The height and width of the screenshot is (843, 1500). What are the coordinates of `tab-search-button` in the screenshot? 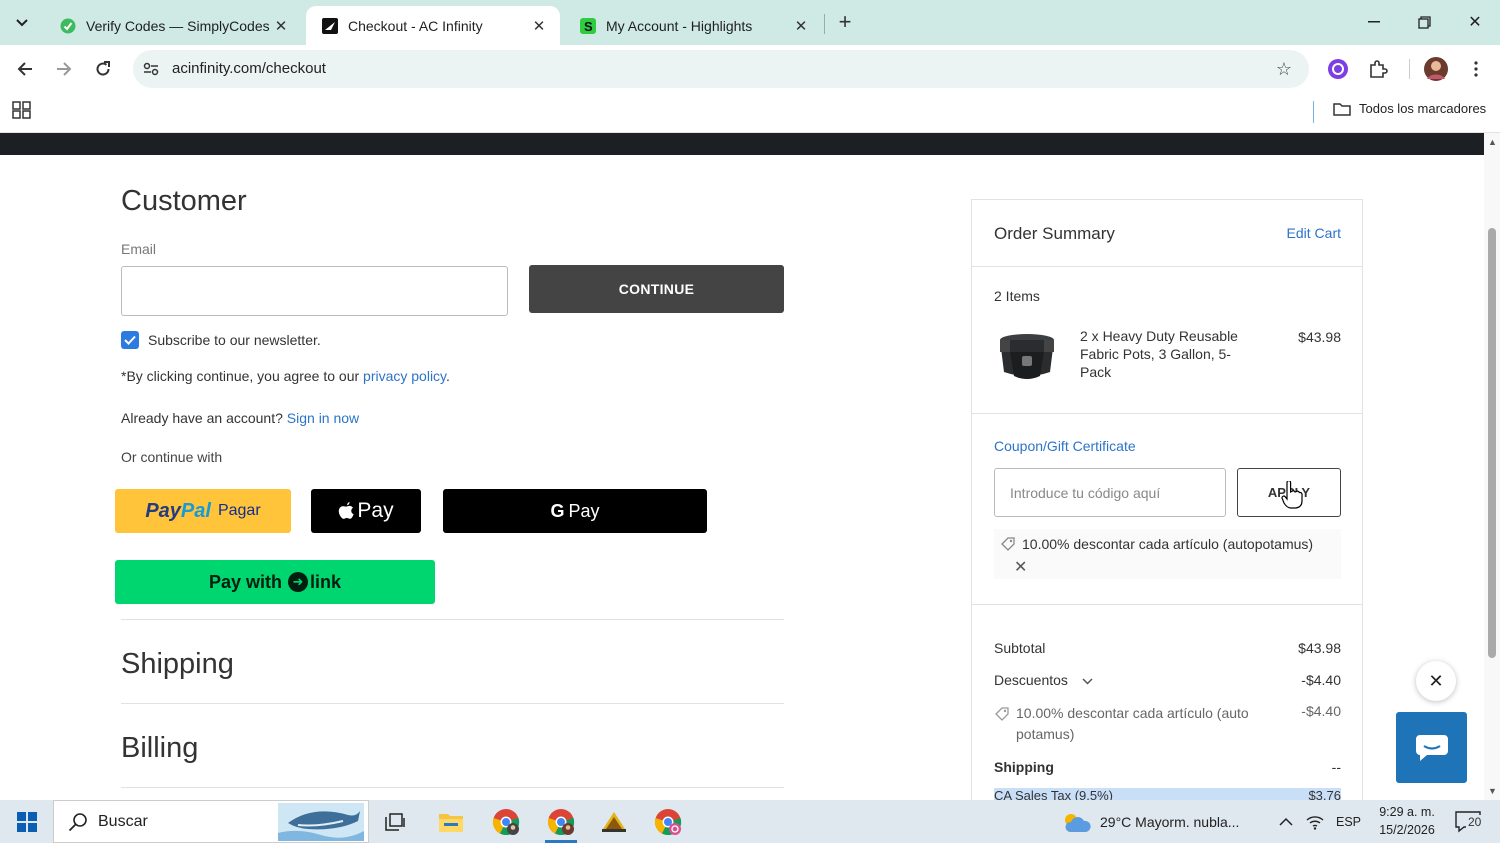 It's located at (22, 23).